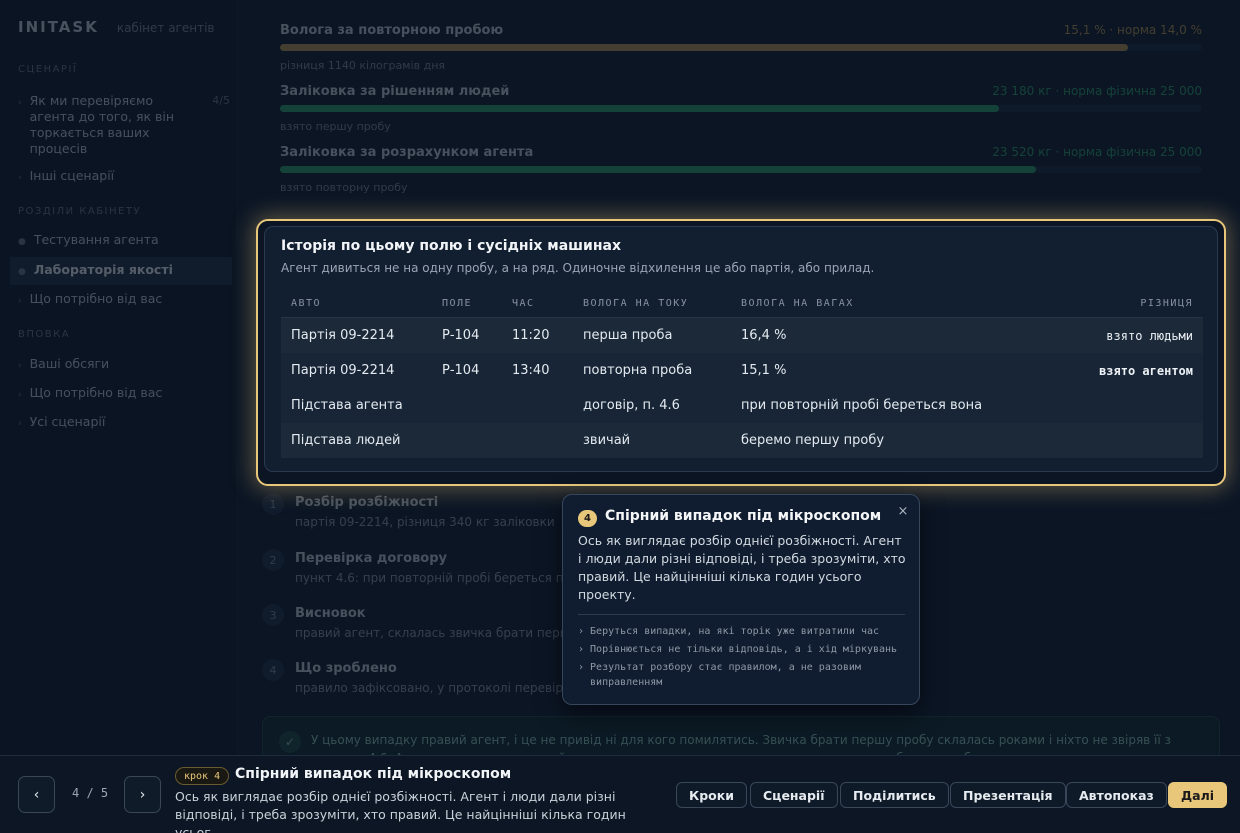  What do you see at coordinates (1166, 303) in the screenshot?
I see `column-header: РІЗНИЦЯ` at bounding box center [1166, 303].